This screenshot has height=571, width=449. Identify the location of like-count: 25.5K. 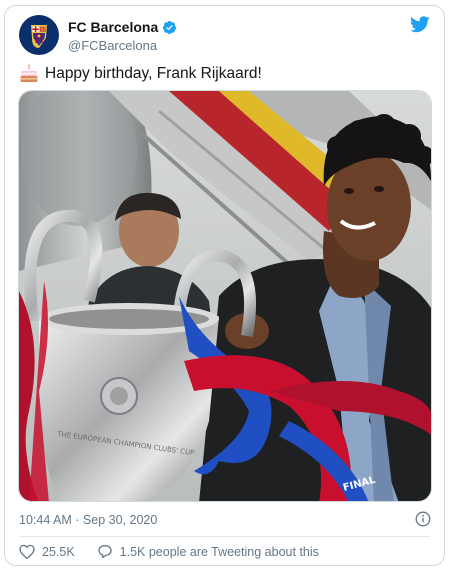
(58, 551).